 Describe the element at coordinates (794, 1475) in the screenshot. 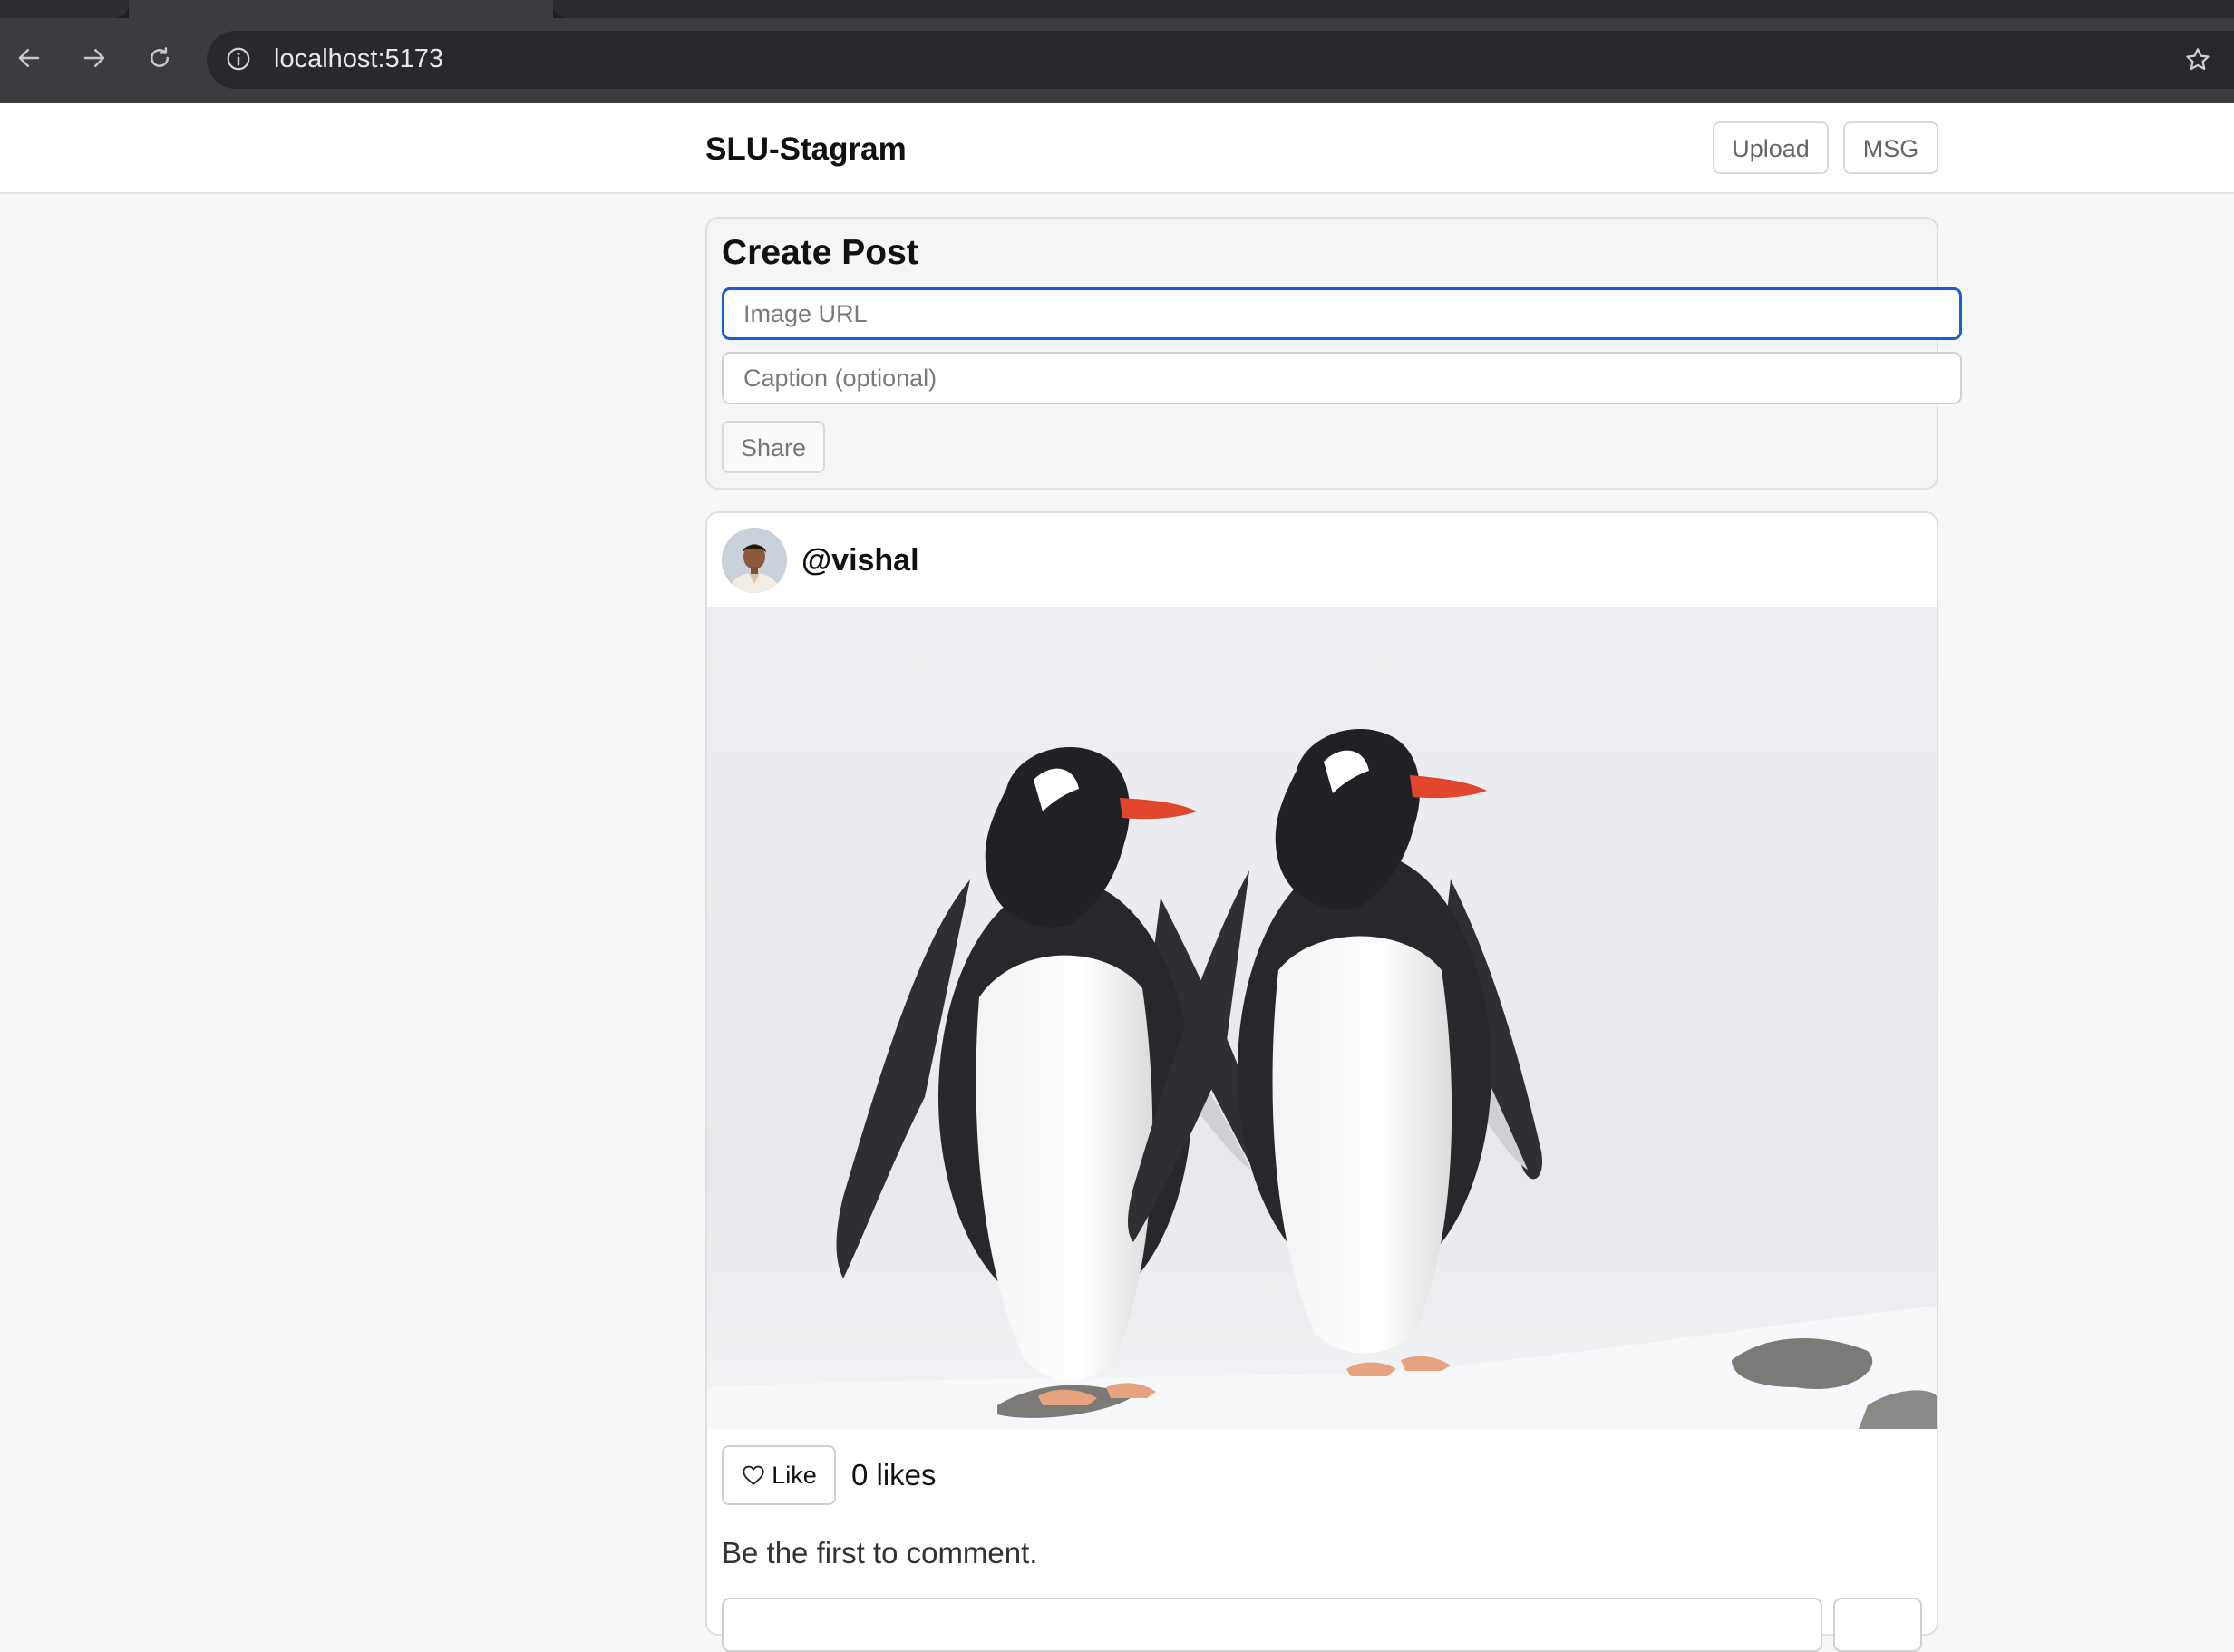

I see `like-button-label: Like` at that location.